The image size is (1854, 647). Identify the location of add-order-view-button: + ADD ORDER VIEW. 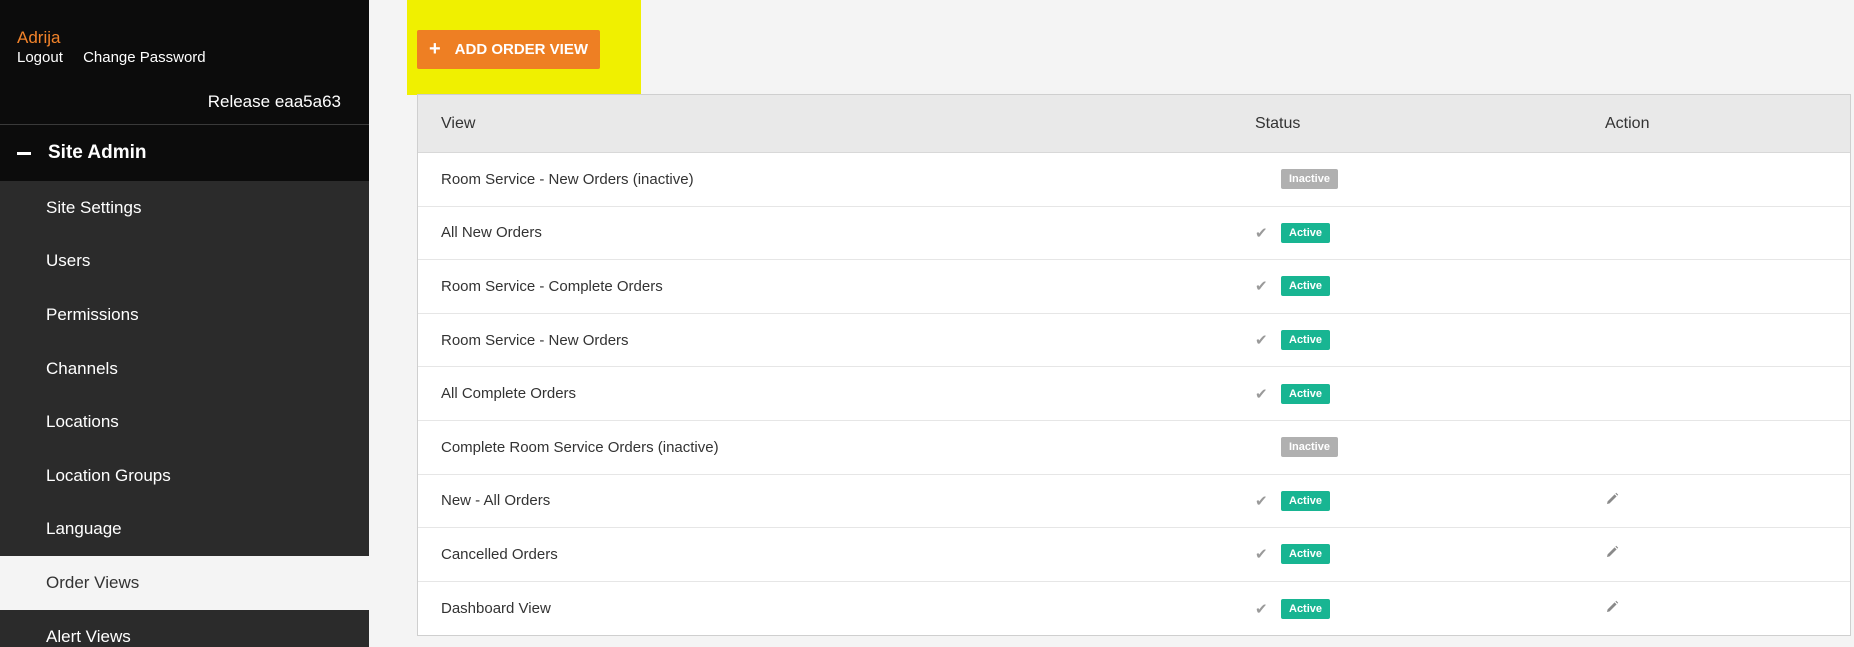
(508, 49).